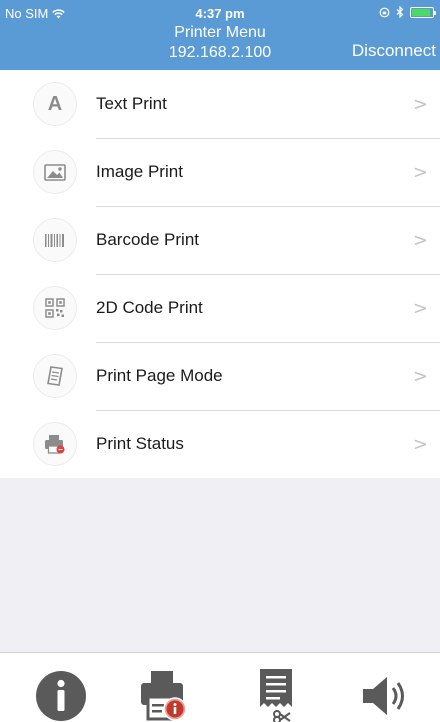  Describe the element at coordinates (220, 308) in the screenshot. I see `menu-item-2d-code-print: 2D Code Print >` at that location.